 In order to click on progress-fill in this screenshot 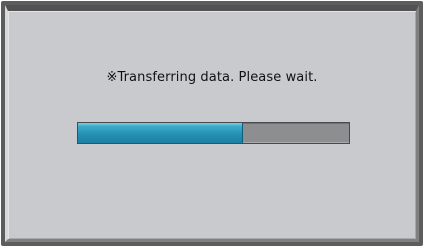, I will do `click(161, 133)`.